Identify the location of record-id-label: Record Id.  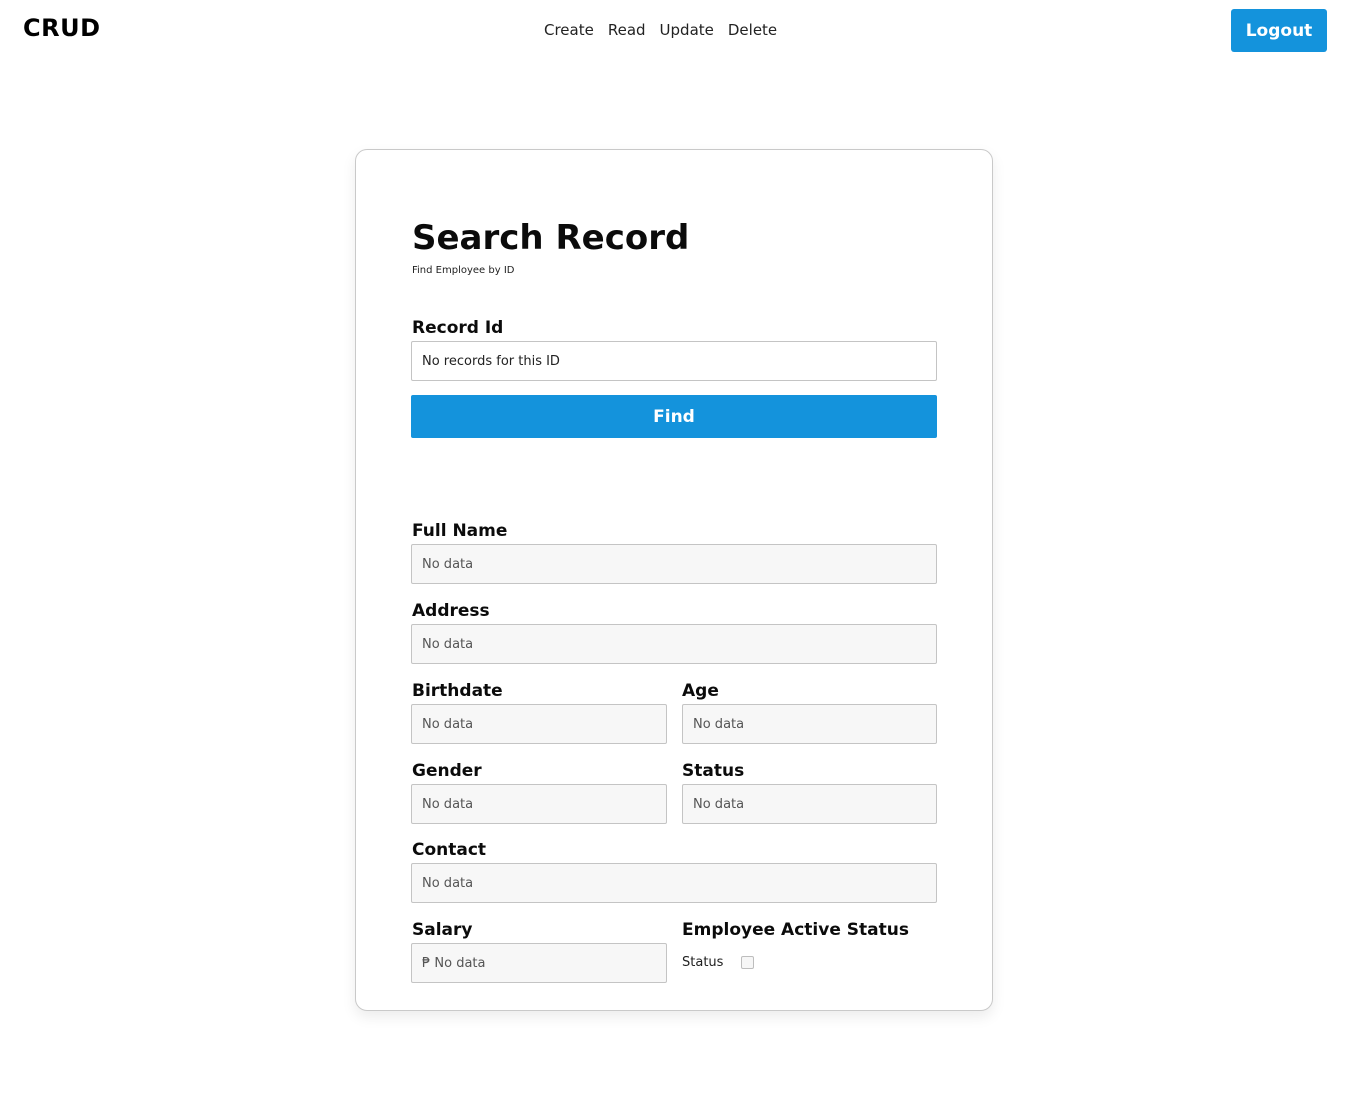
(458, 328).